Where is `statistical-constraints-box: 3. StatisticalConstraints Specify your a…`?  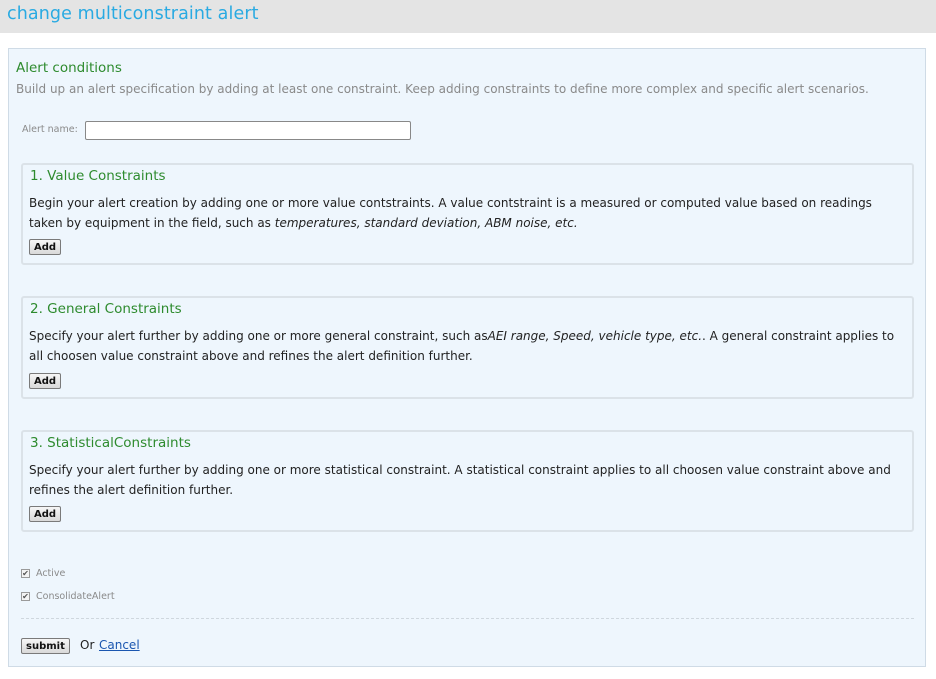
statistical-constraints-box: 3. StatisticalConstraints Specify your a… is located at coordinates (467, 481).